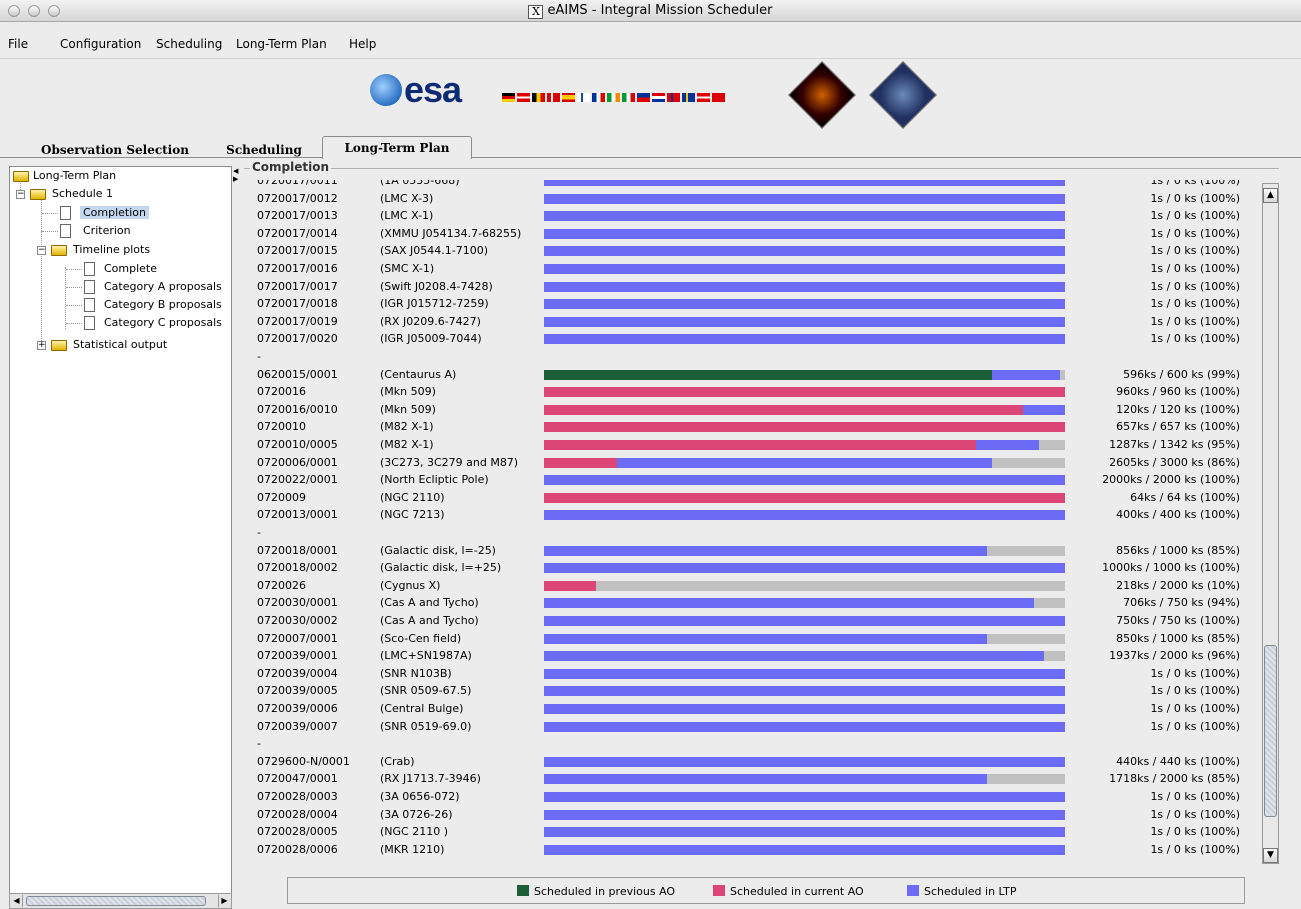 The height and width of the screenshot is (909, 1301). Describe the element at coordinates (224, 901) in the screenshot. I see `scroll-right-icon: ▶` at that location.